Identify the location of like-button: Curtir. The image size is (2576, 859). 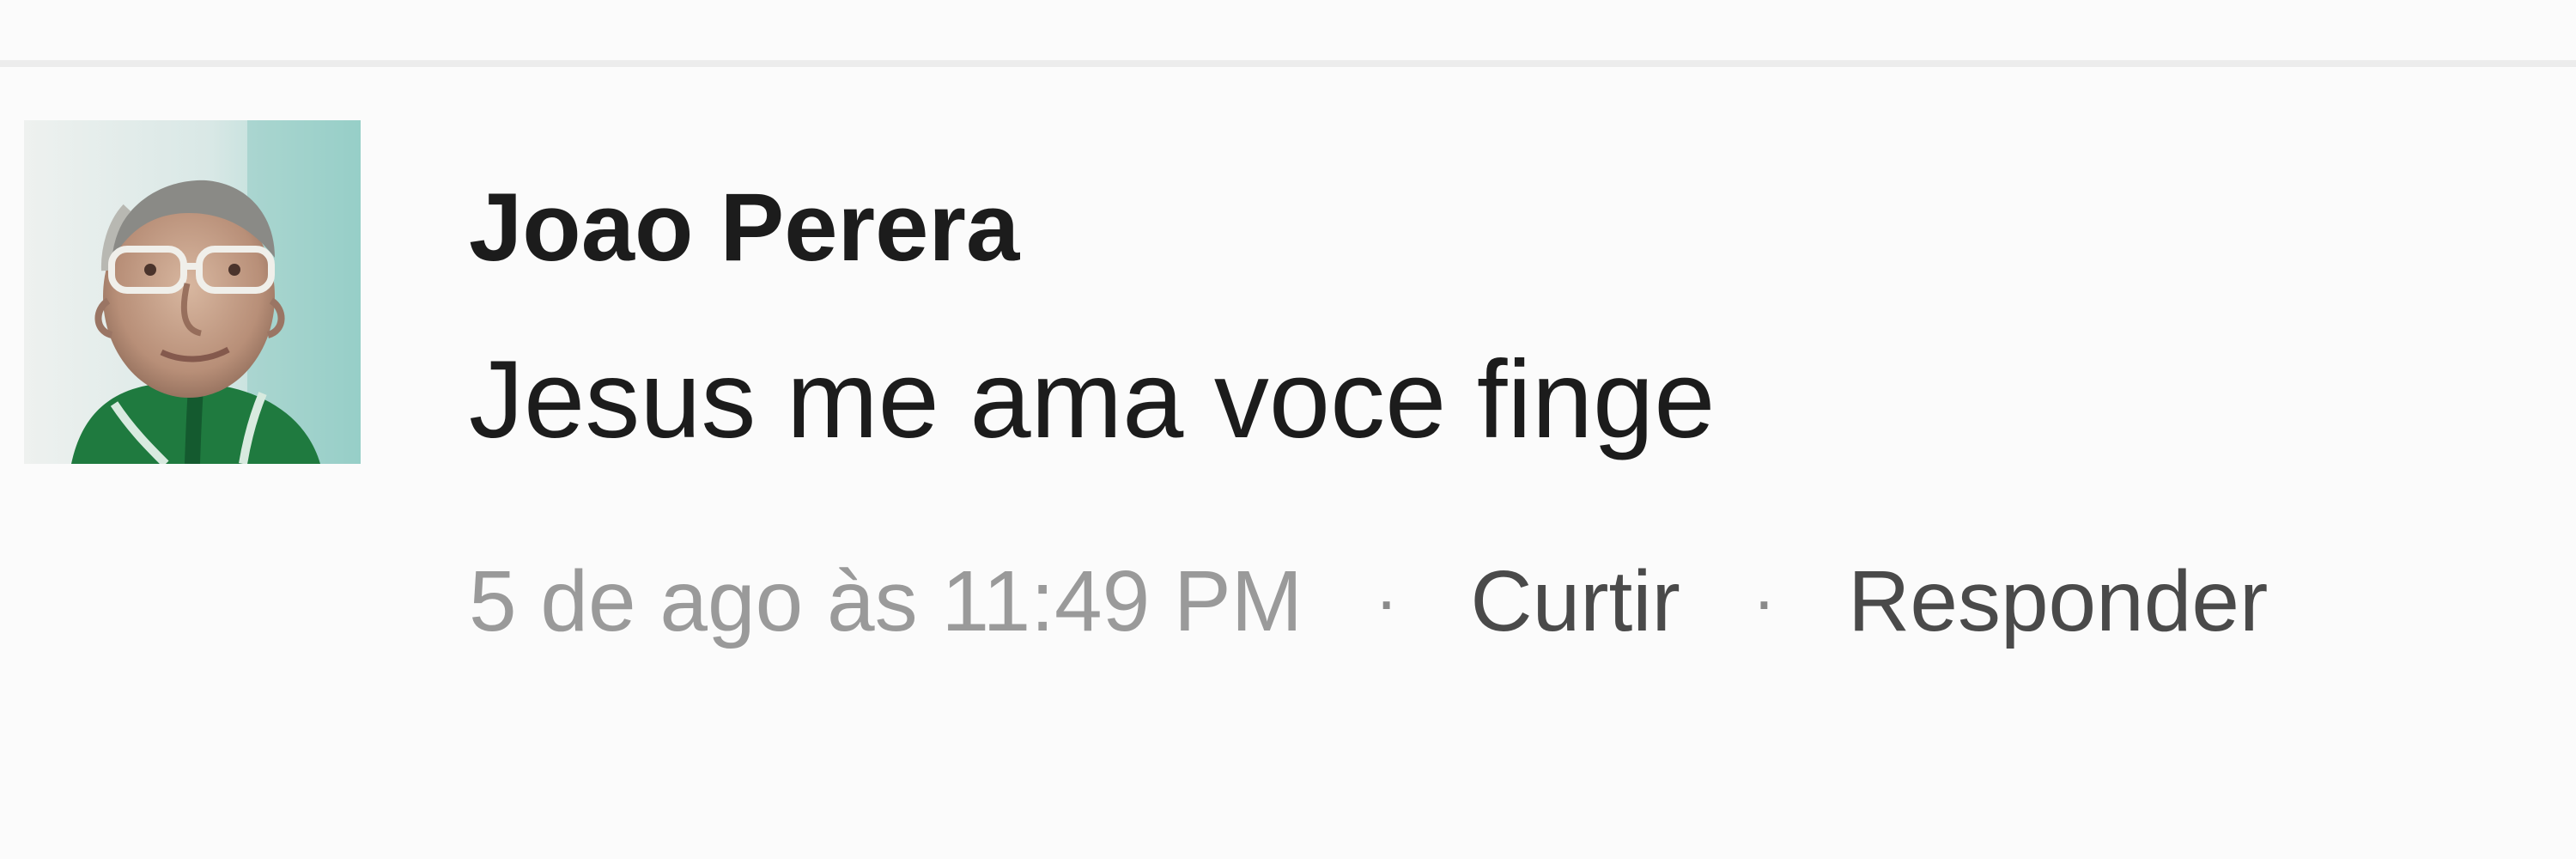
(1575, 601).